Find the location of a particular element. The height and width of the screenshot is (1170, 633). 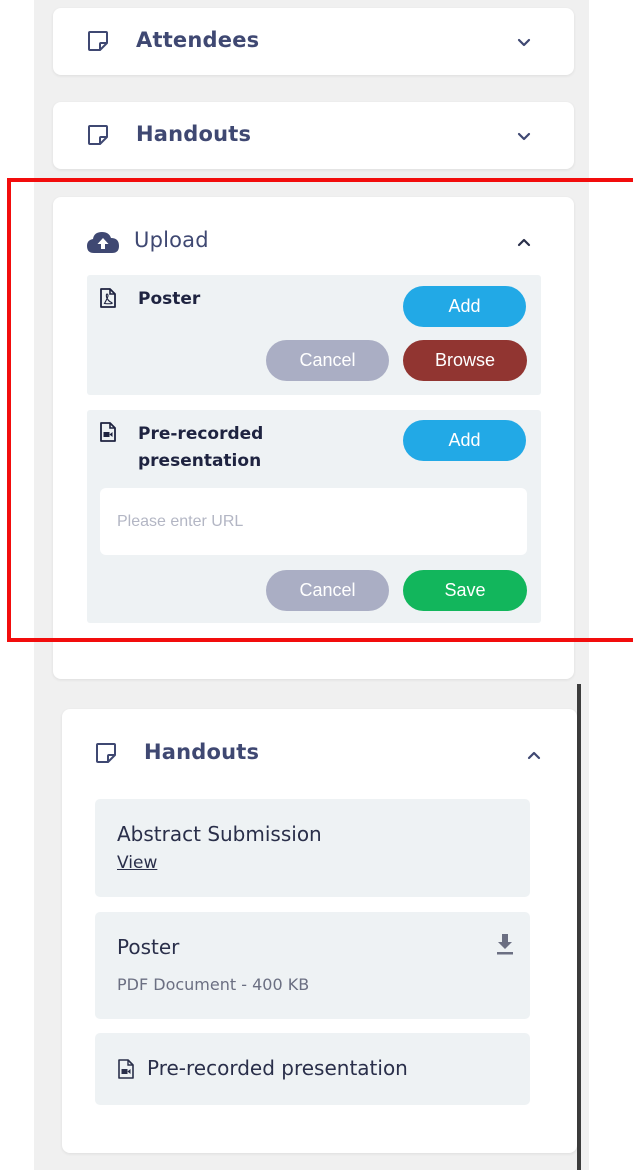

poster-browse-button: Browse is located at coordinates (465, 360).